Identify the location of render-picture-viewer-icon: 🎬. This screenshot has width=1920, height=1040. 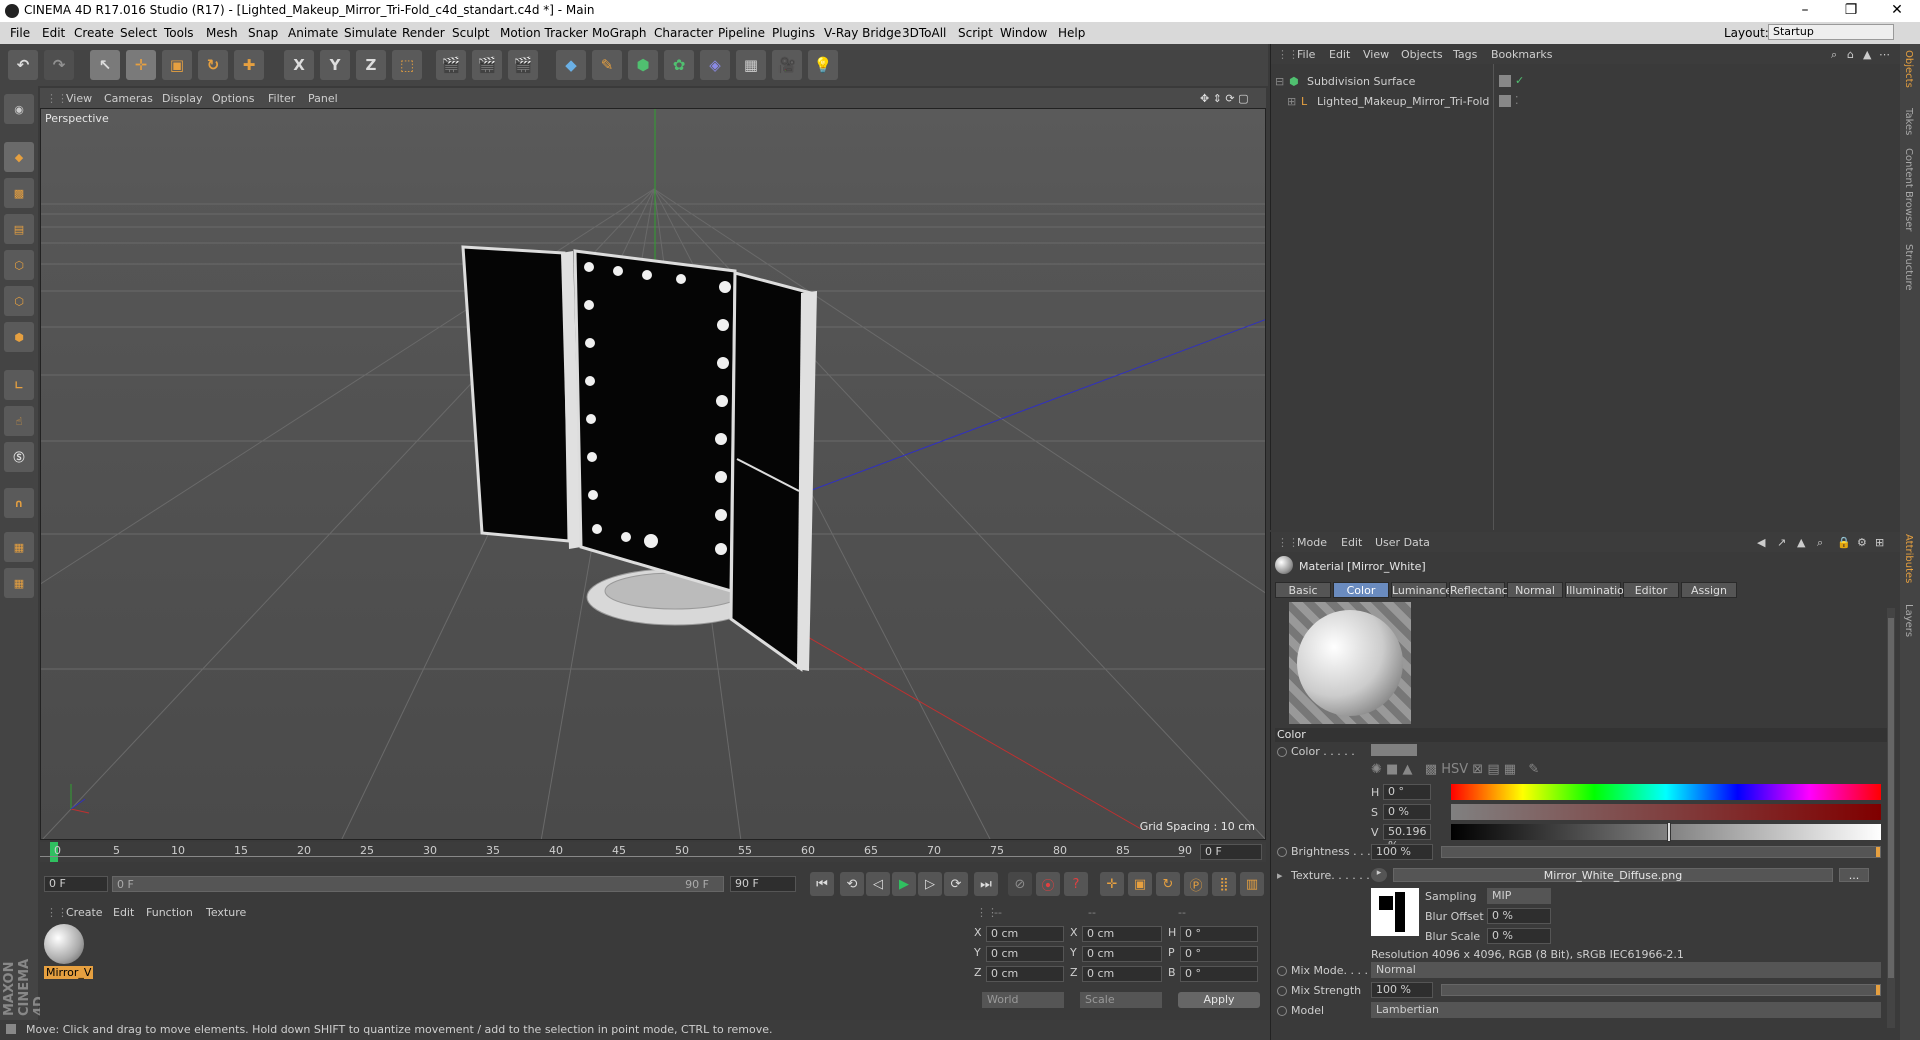
(487, 65).